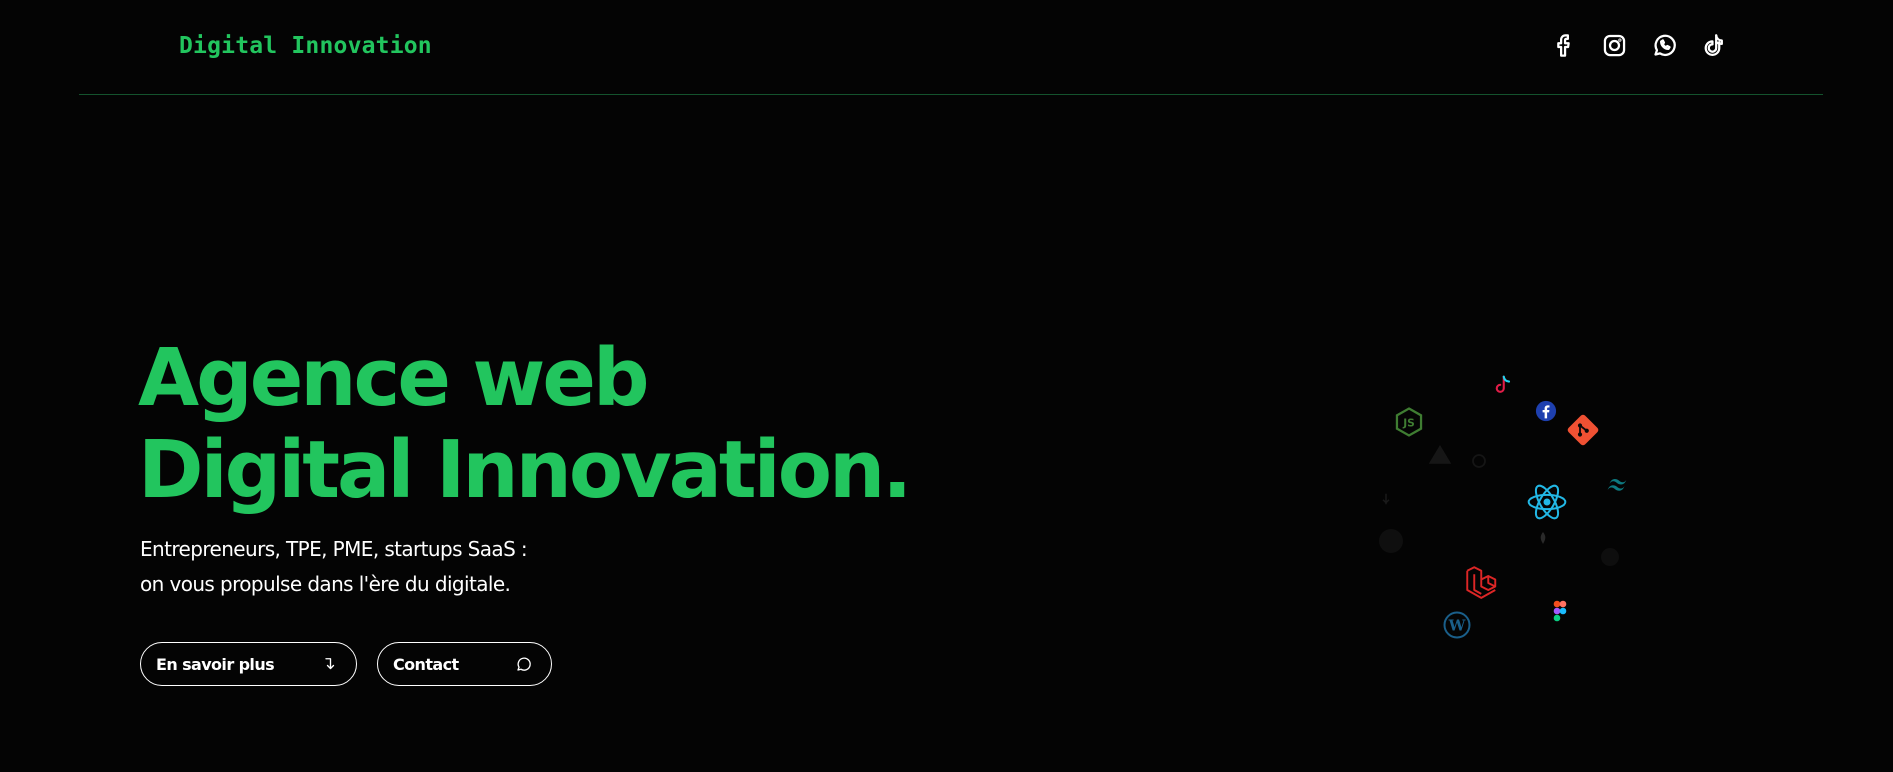 The height and width of the screenshot is (772, 1893). I want to click on facebook-link, so click(1564, 45).